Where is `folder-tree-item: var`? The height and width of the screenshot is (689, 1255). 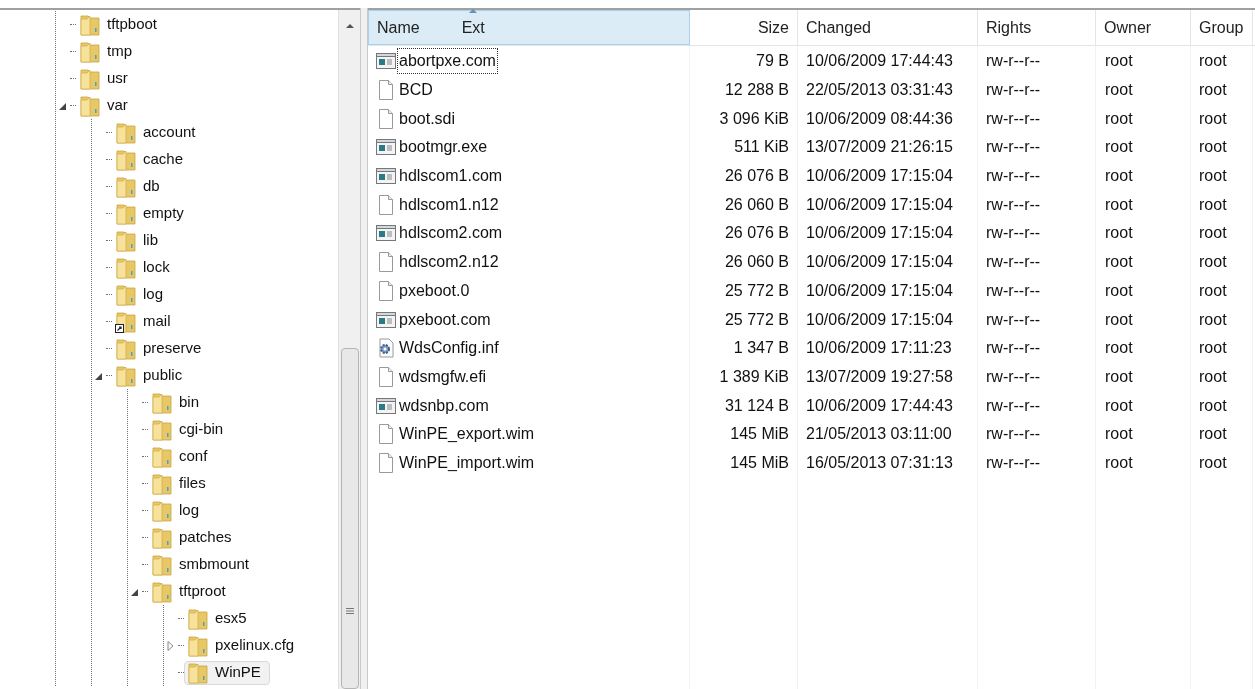 folder-tree-item: var is located at coordinates (106, 105).